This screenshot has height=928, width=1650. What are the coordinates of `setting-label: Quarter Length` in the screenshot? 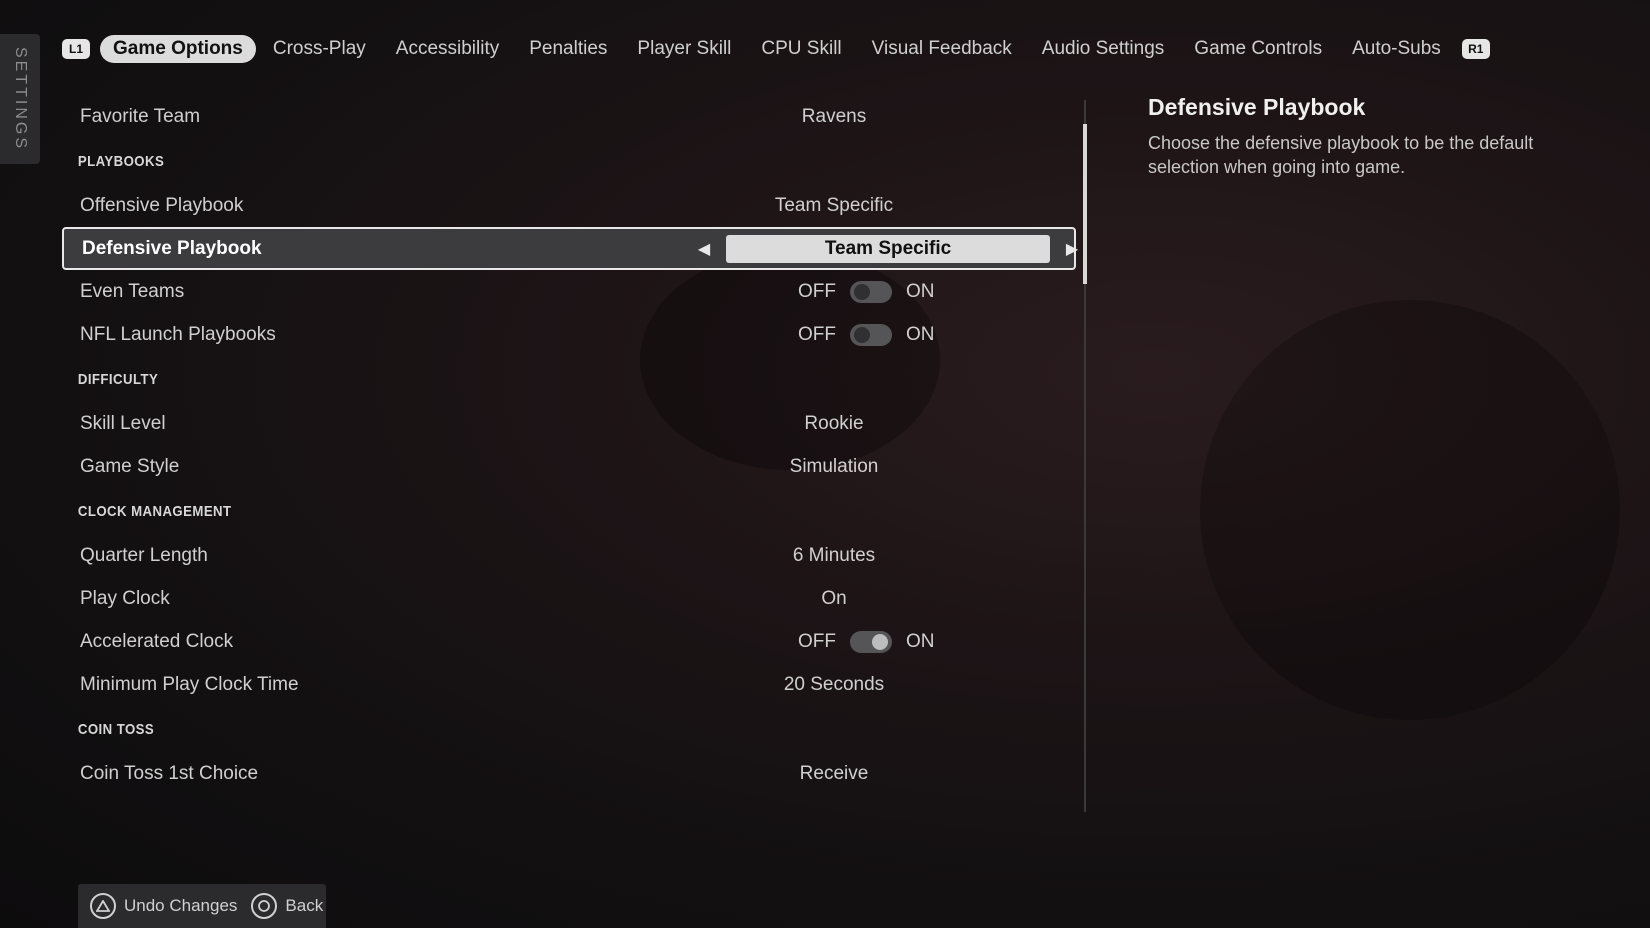 It's located at (144, 555).